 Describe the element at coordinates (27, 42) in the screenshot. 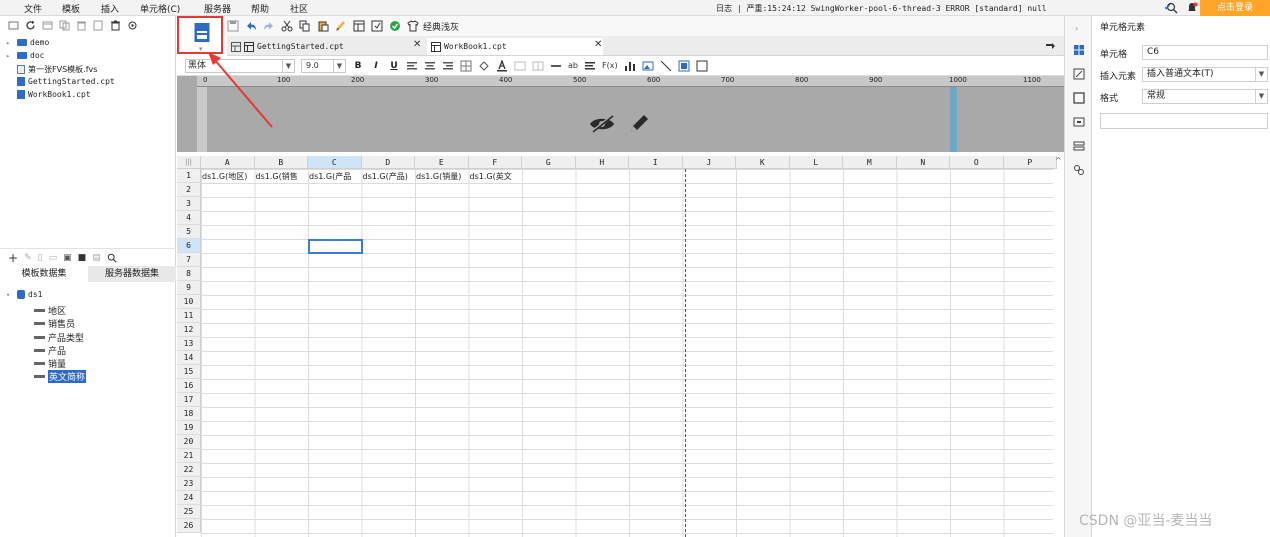

I see `tree-item-demo: ▸ demo` at that location.